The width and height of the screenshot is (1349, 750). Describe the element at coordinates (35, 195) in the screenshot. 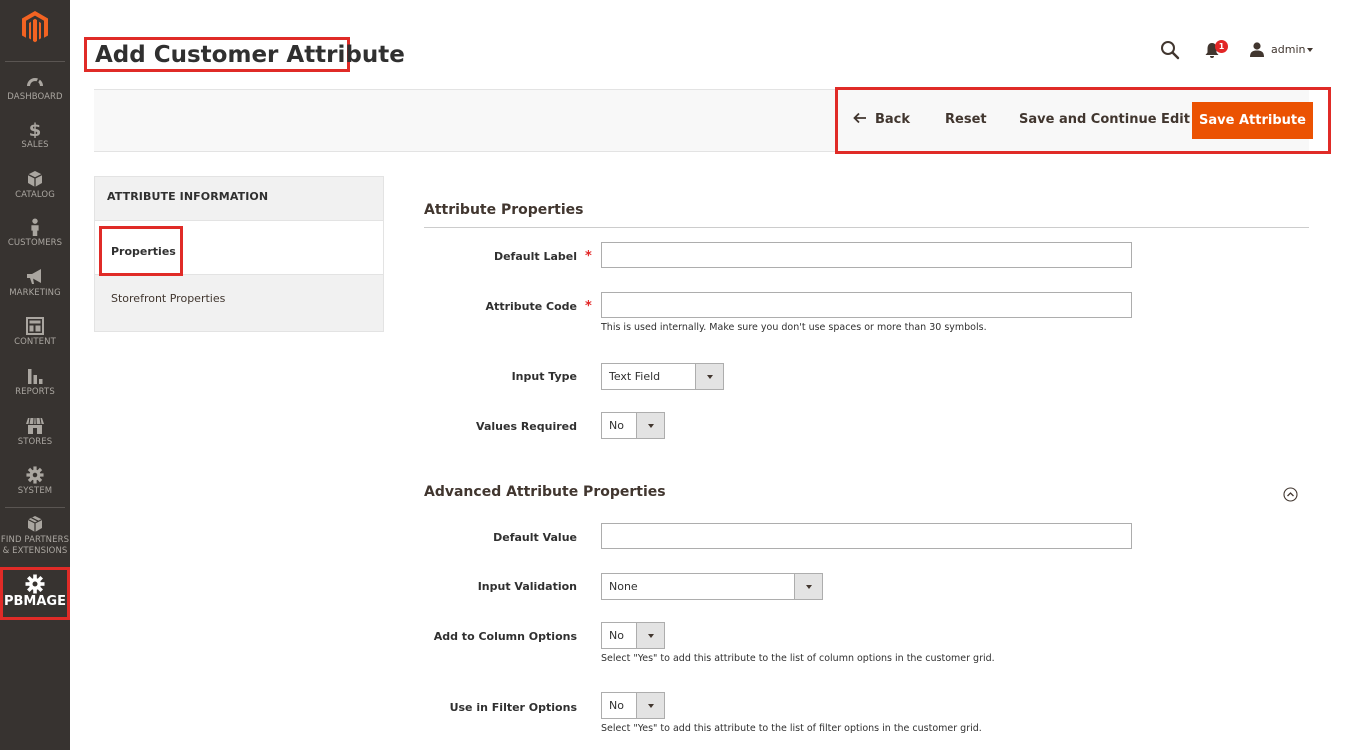

I see `menu-label: CATALOG` at that location.